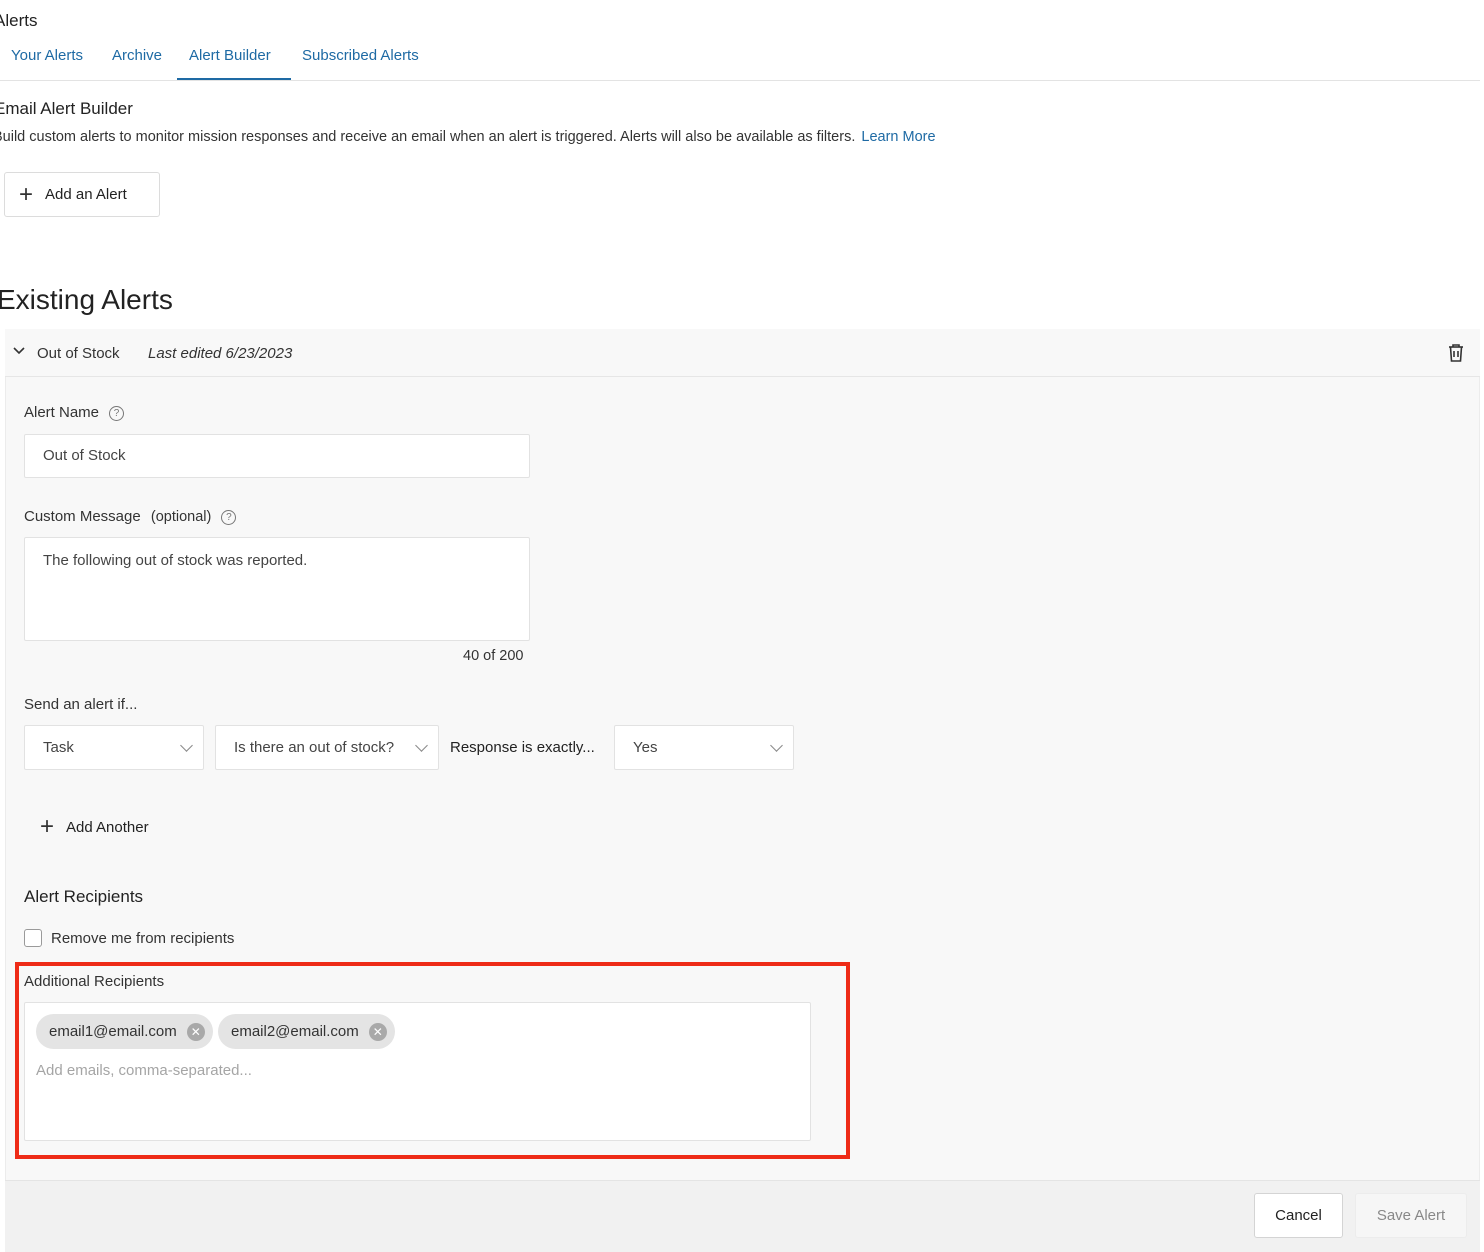 Image resolution: width=1484 pixels, height=1252 pixels. I want to click on condition-type-select: Task, so click(114, 747).